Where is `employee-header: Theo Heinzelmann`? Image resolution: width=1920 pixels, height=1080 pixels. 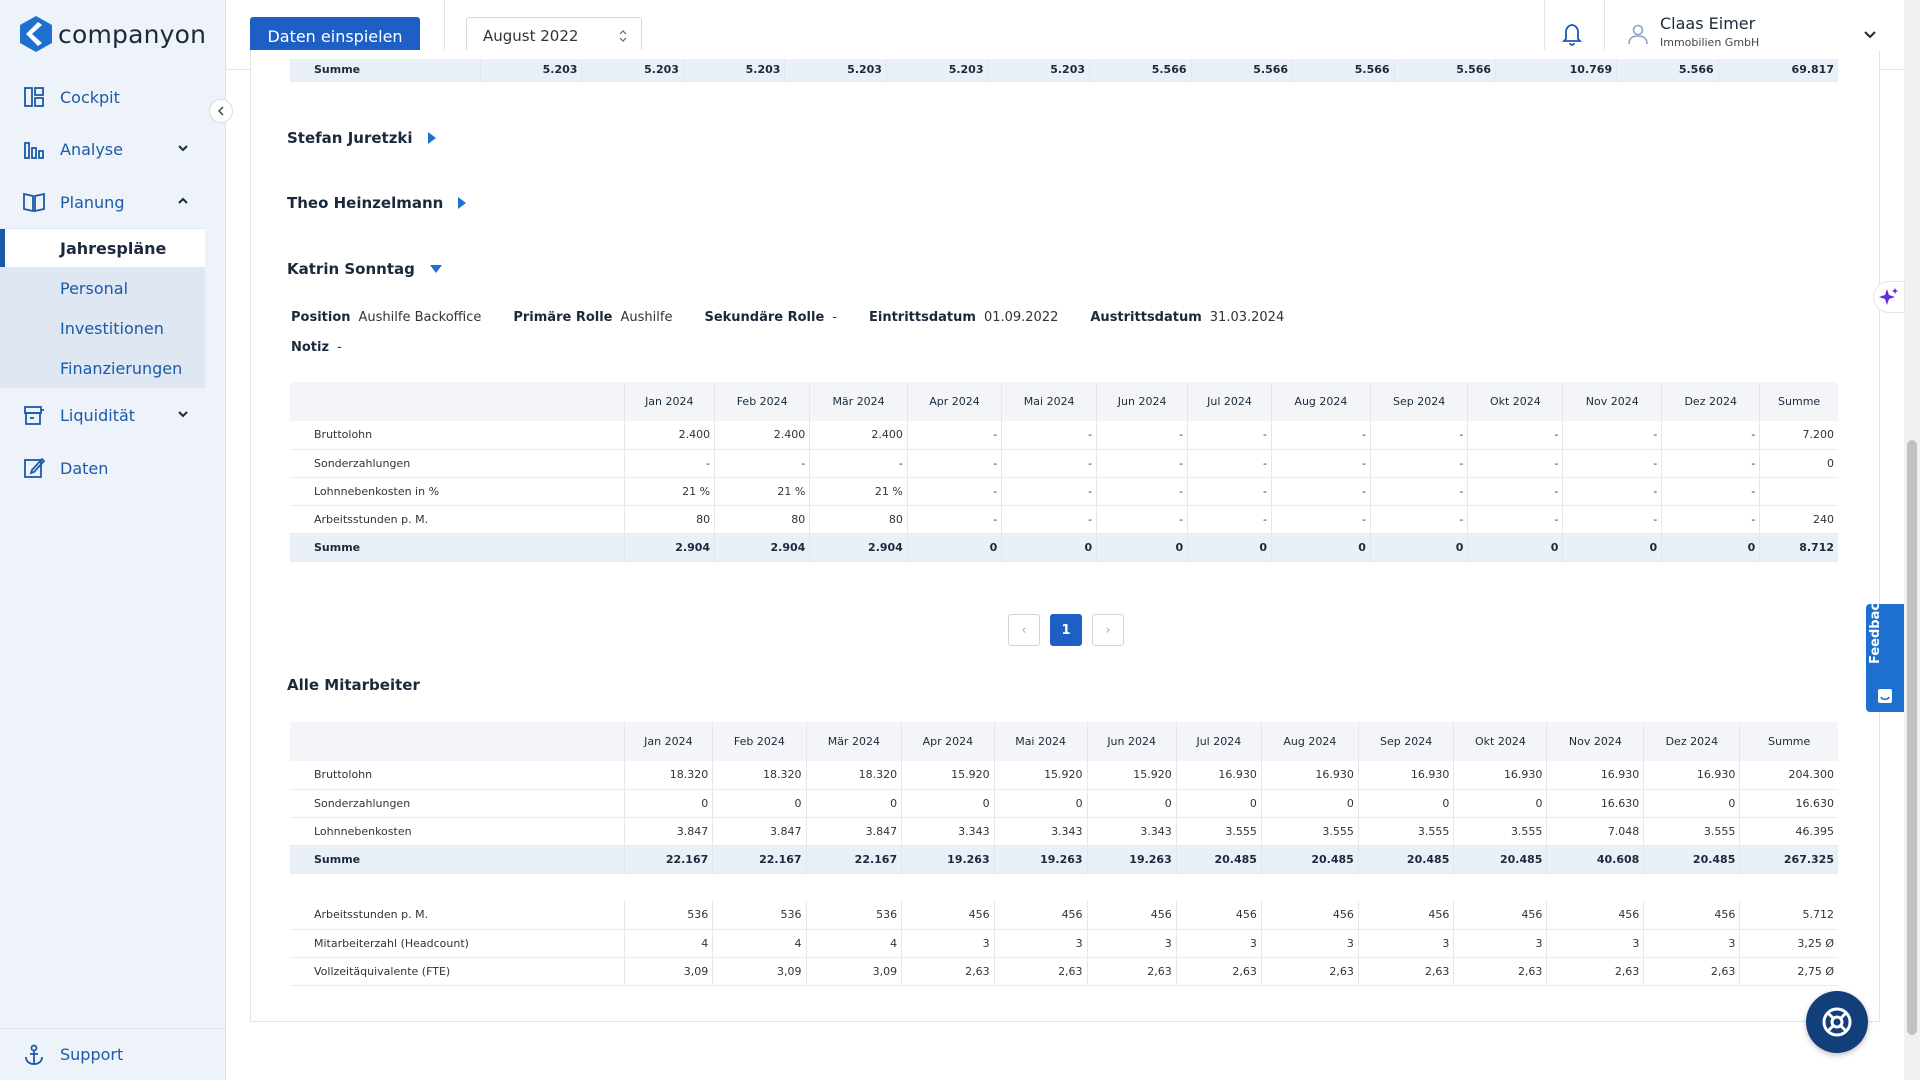 employee-header: Theo Heinzelmann is located at coordinates (377, 203).